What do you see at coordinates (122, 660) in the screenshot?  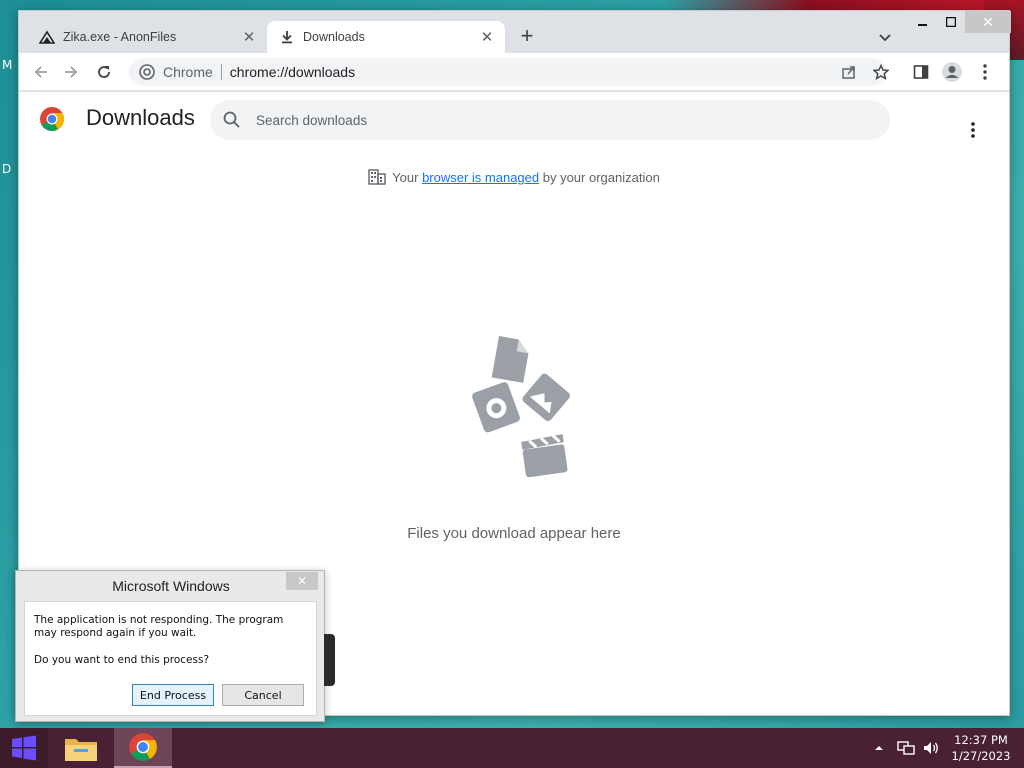 I see `dialog-question: Do you want to end this process?` at bounding box center [122, 660].